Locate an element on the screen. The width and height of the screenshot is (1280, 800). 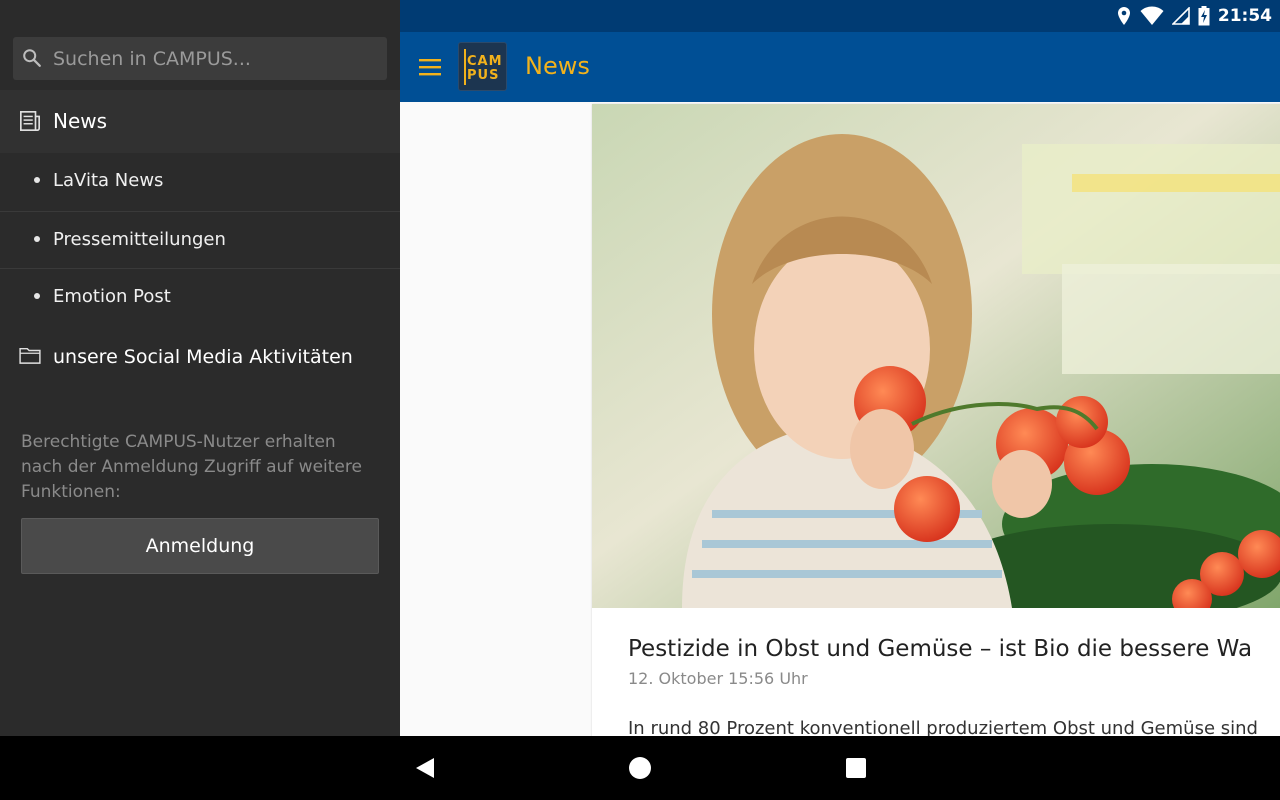
recents-icon is located at coordinates (856, 768).